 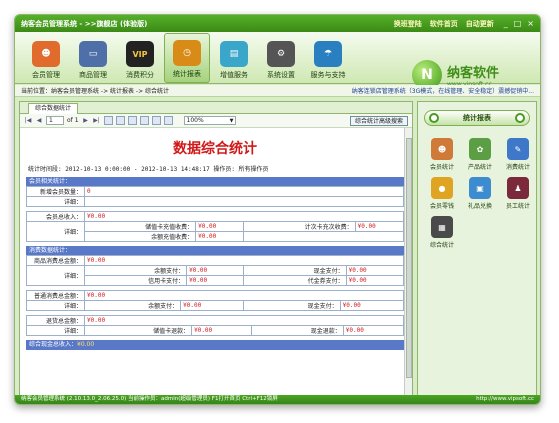 I want to click on page-count: of 1, so click(x=73, y=120).